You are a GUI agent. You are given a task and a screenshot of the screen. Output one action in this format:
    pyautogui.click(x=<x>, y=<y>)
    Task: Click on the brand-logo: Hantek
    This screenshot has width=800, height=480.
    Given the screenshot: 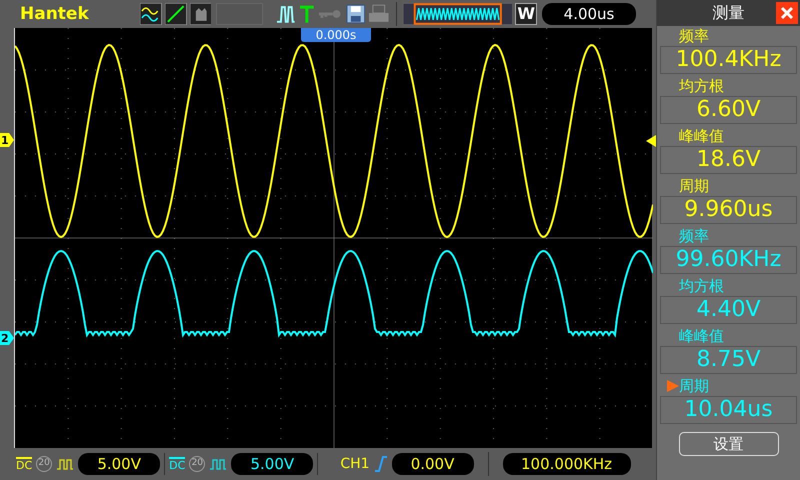 What is the action you would take?
    pyautogui.click(x=55, y=14)
    